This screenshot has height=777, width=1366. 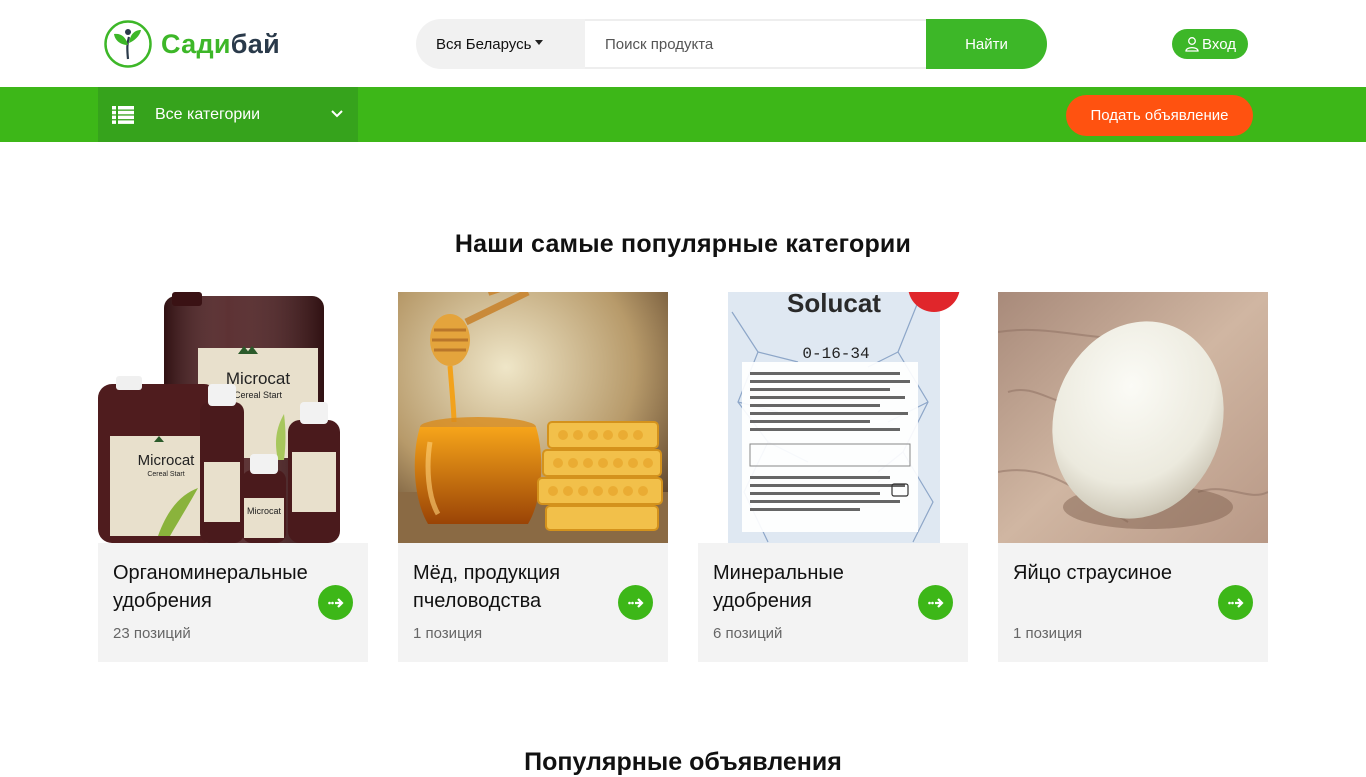 What do you see at coordinates (1113, 573) in the screenshot?
I see `category-name: Яйцо страусиное` at bounding box center [1113, 573].